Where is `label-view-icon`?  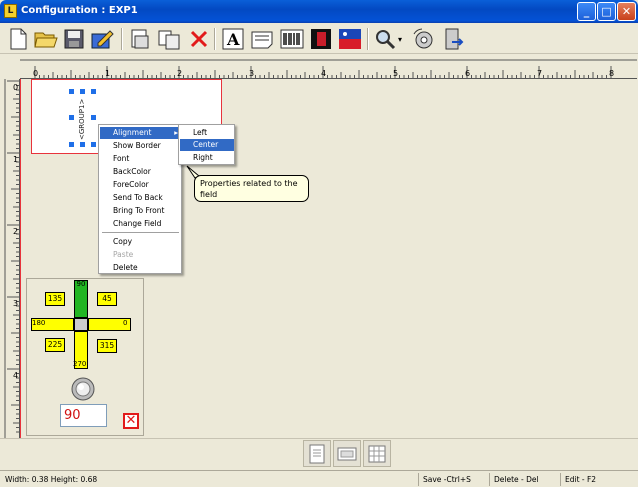 label-view-icon is located at coordinates (347, 453).